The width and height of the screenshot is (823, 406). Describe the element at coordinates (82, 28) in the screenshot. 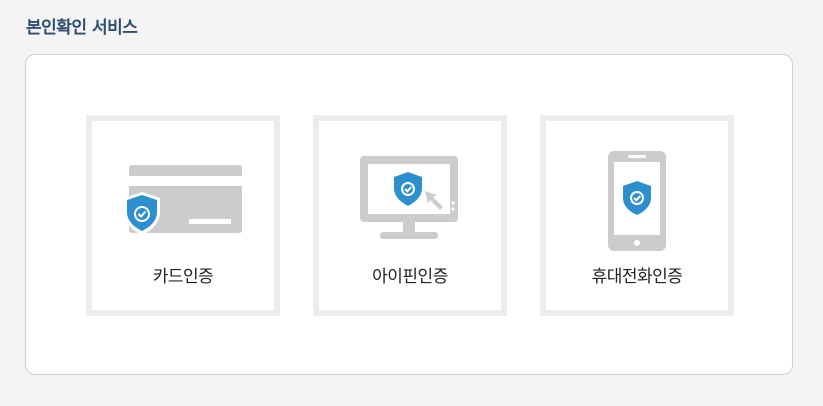

I see `section-title: 본인확인 서비스` at that location.